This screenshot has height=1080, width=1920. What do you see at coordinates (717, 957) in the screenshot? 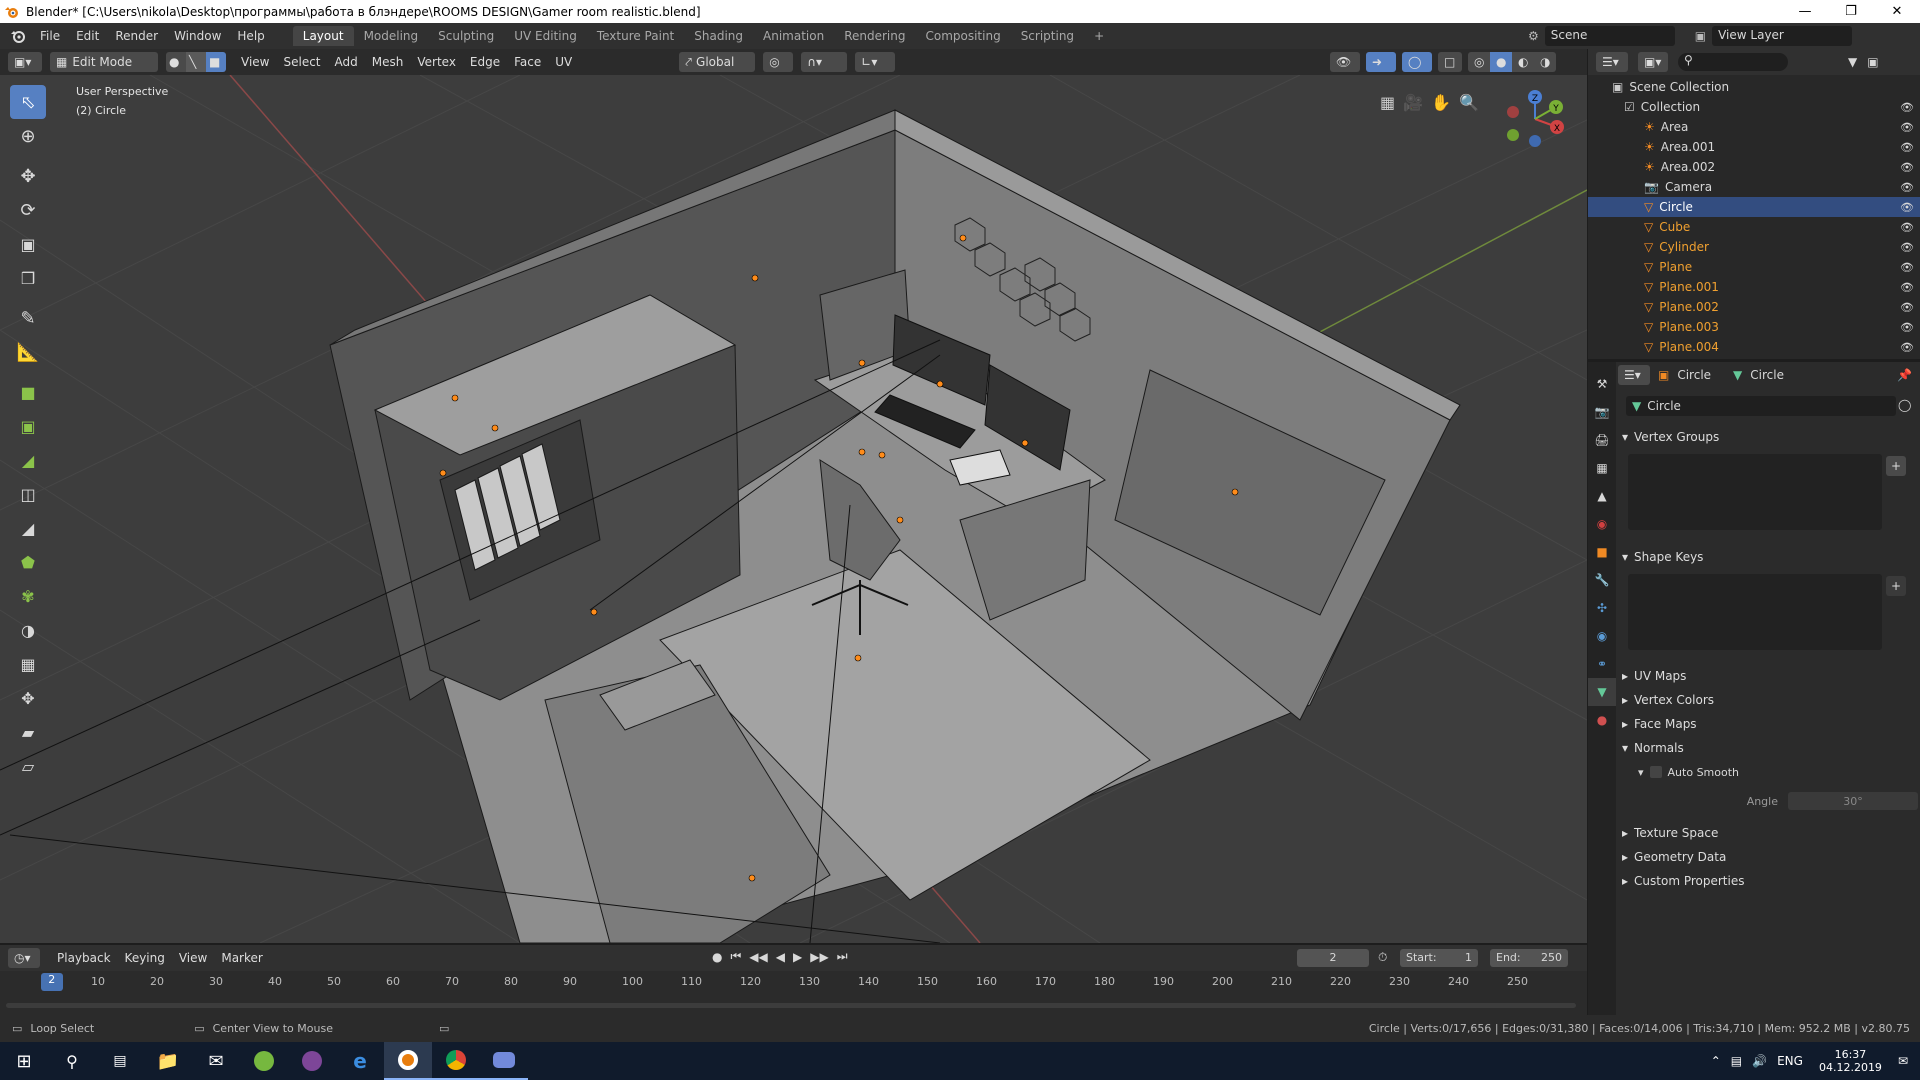
I see `record-icon: ●` at bounding box center [717, 957].